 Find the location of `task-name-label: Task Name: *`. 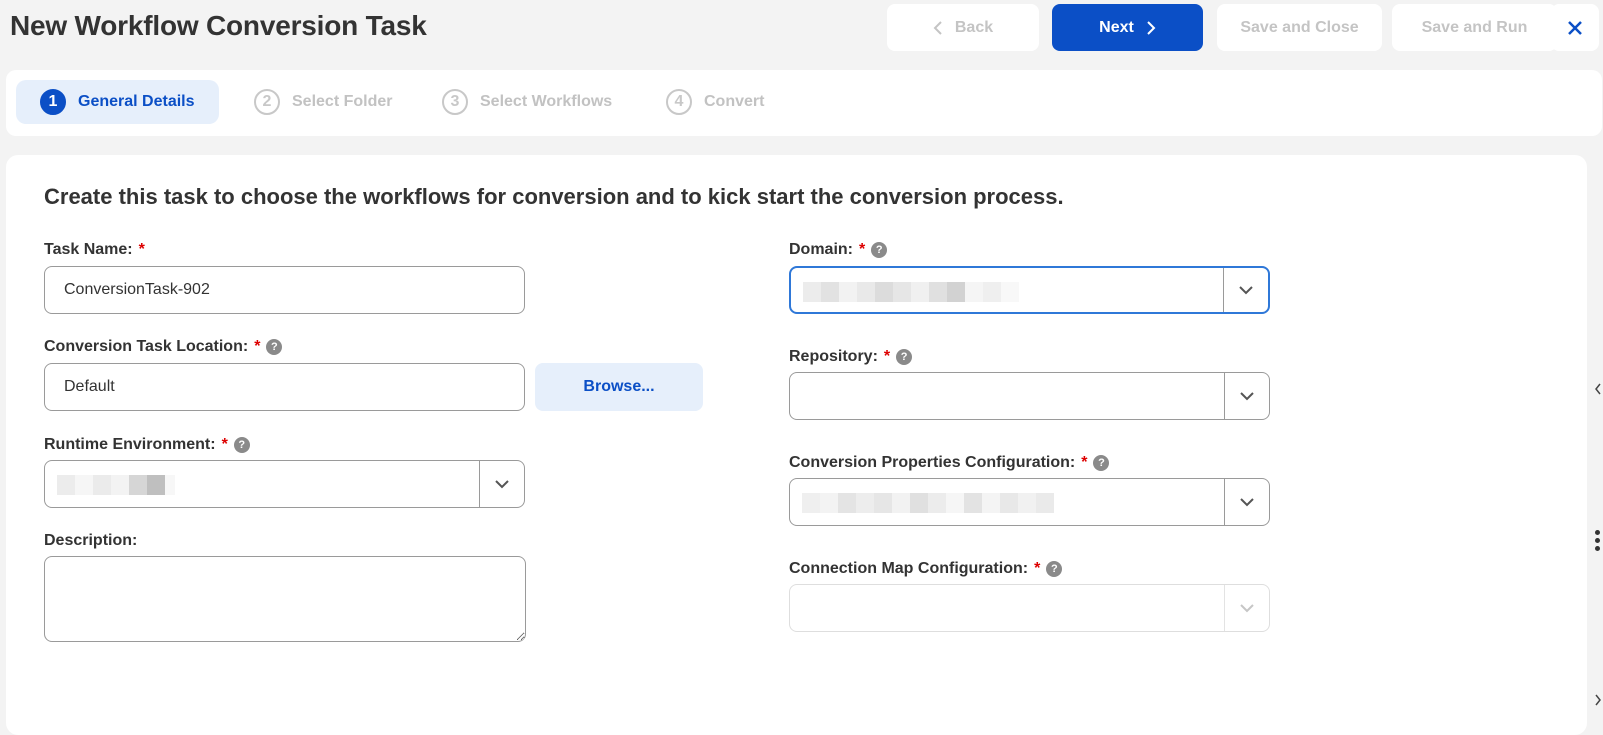

task-name-label: Task Name: * is located at coordinates (94, 249).